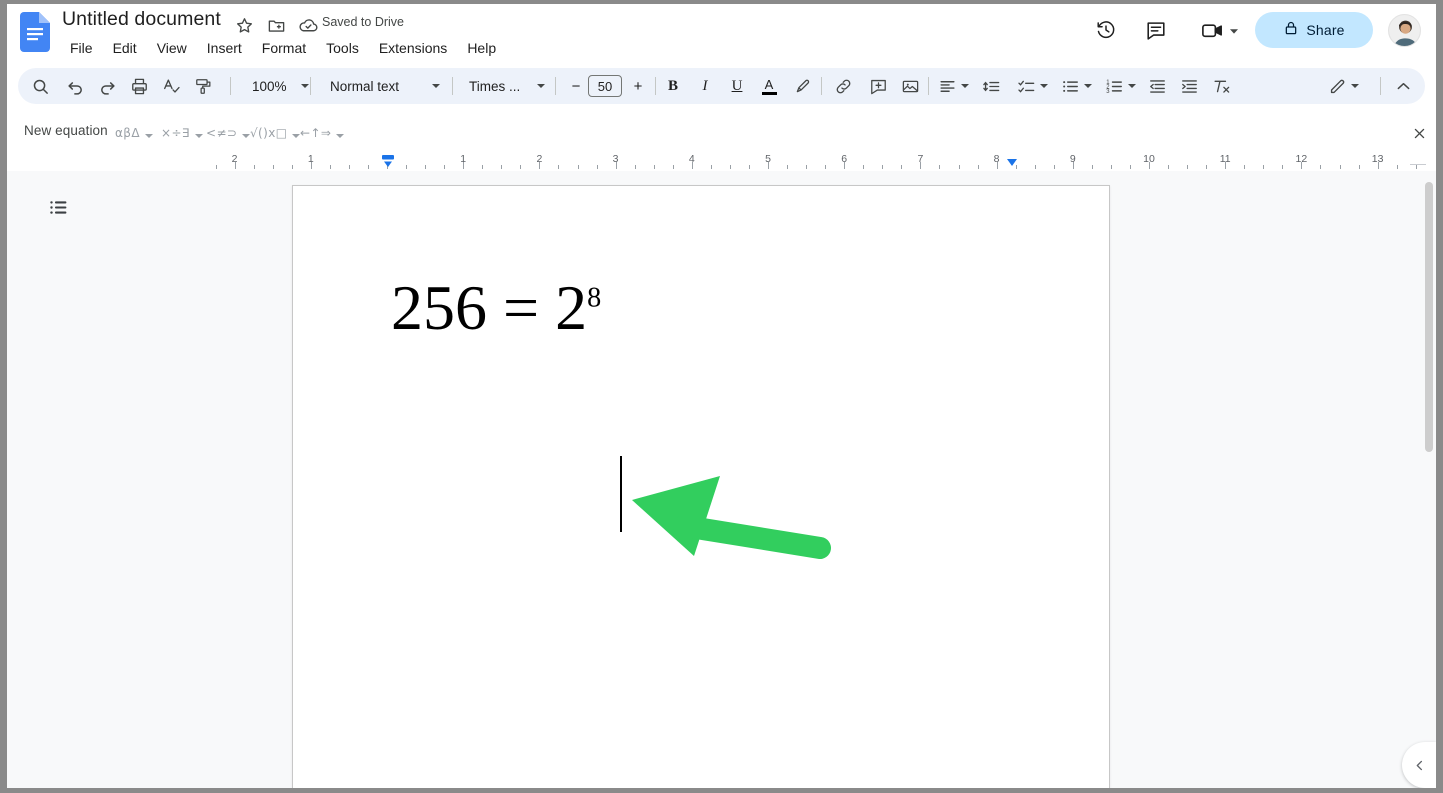 The image size is (1443, 793). What do you see at coordinates (920, 159) in the screenshot?
I see `ruler-number: 7` at bounding box center [920, 159].